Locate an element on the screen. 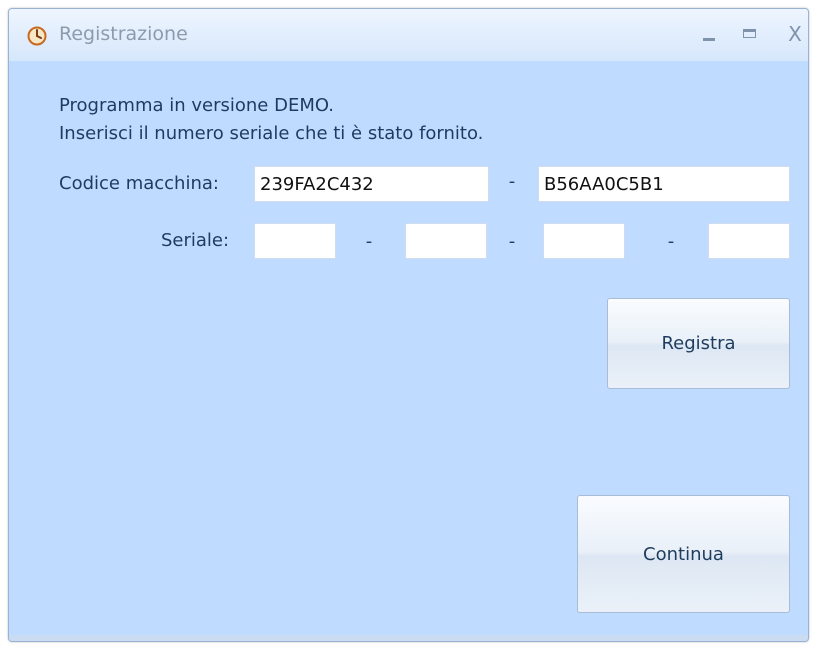 Image resolution: width=817 pixels, height=652 pixels. machine-code-part2-field is located at coordinates (664, 184).